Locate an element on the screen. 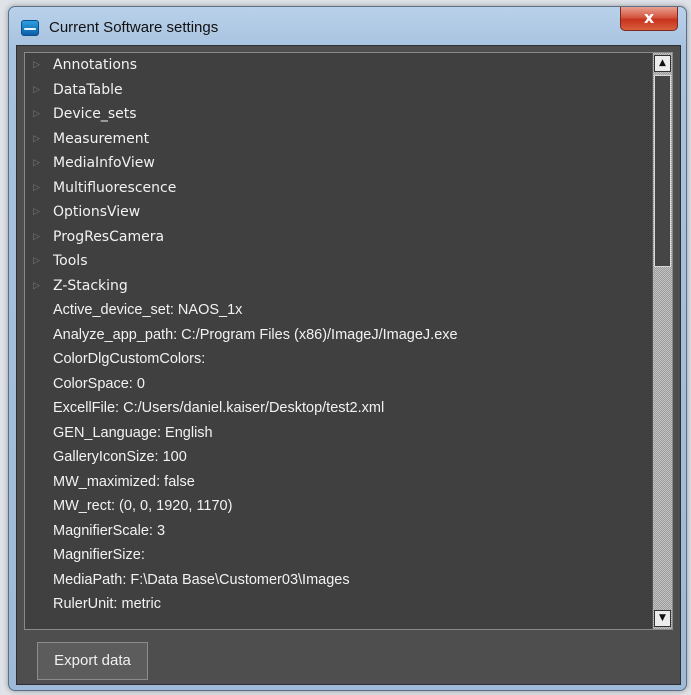 This screenshot has height=695, width=691. tree-item-setting: RulerUnit: metric is located at coordinates (338, 604).